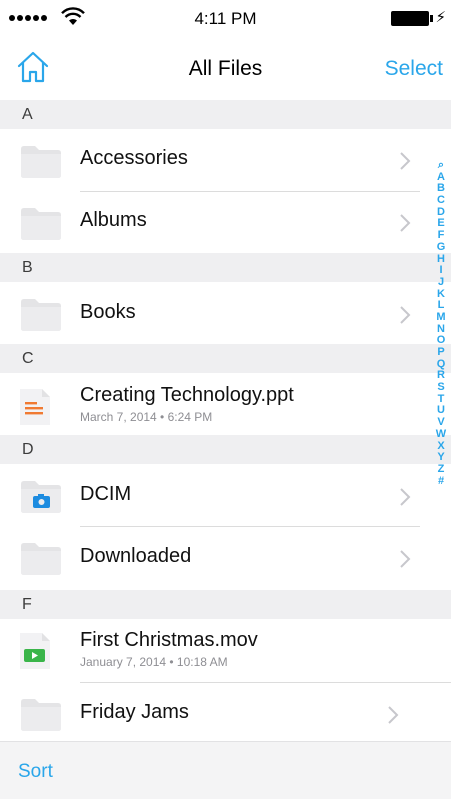  Describe the element at coordinates (441, 469) in the screenshot. I see `index-letter-z: Z` at that location.